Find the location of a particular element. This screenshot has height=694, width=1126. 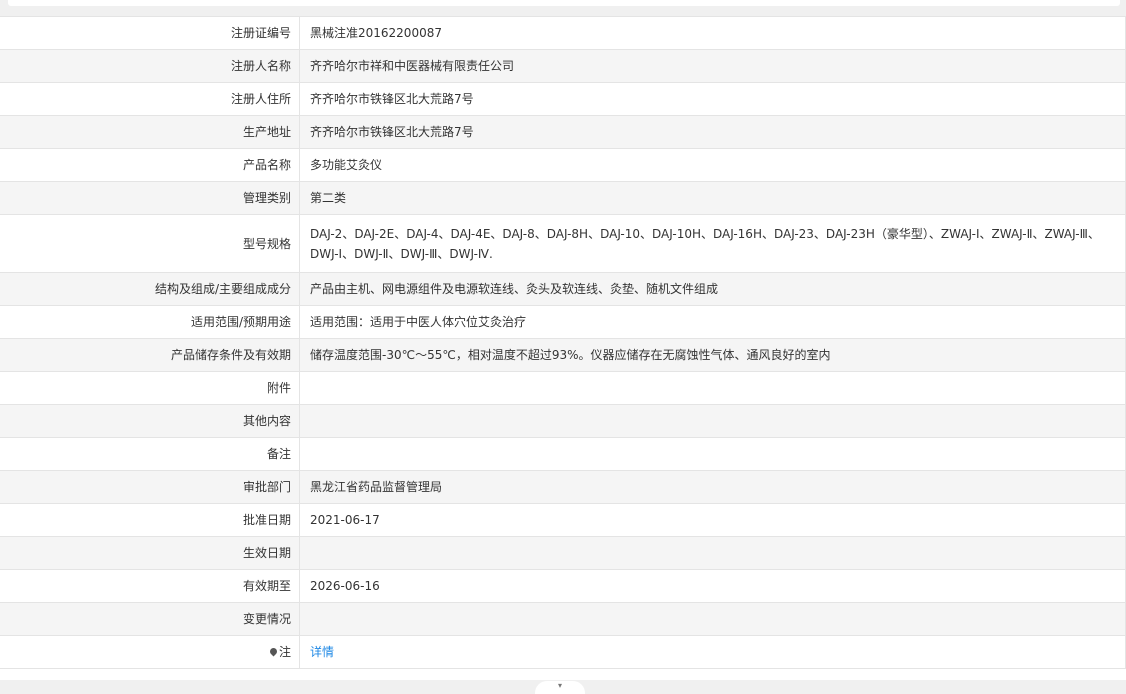

row-value: 2021-06-17 is located at coordinates (712, 520).